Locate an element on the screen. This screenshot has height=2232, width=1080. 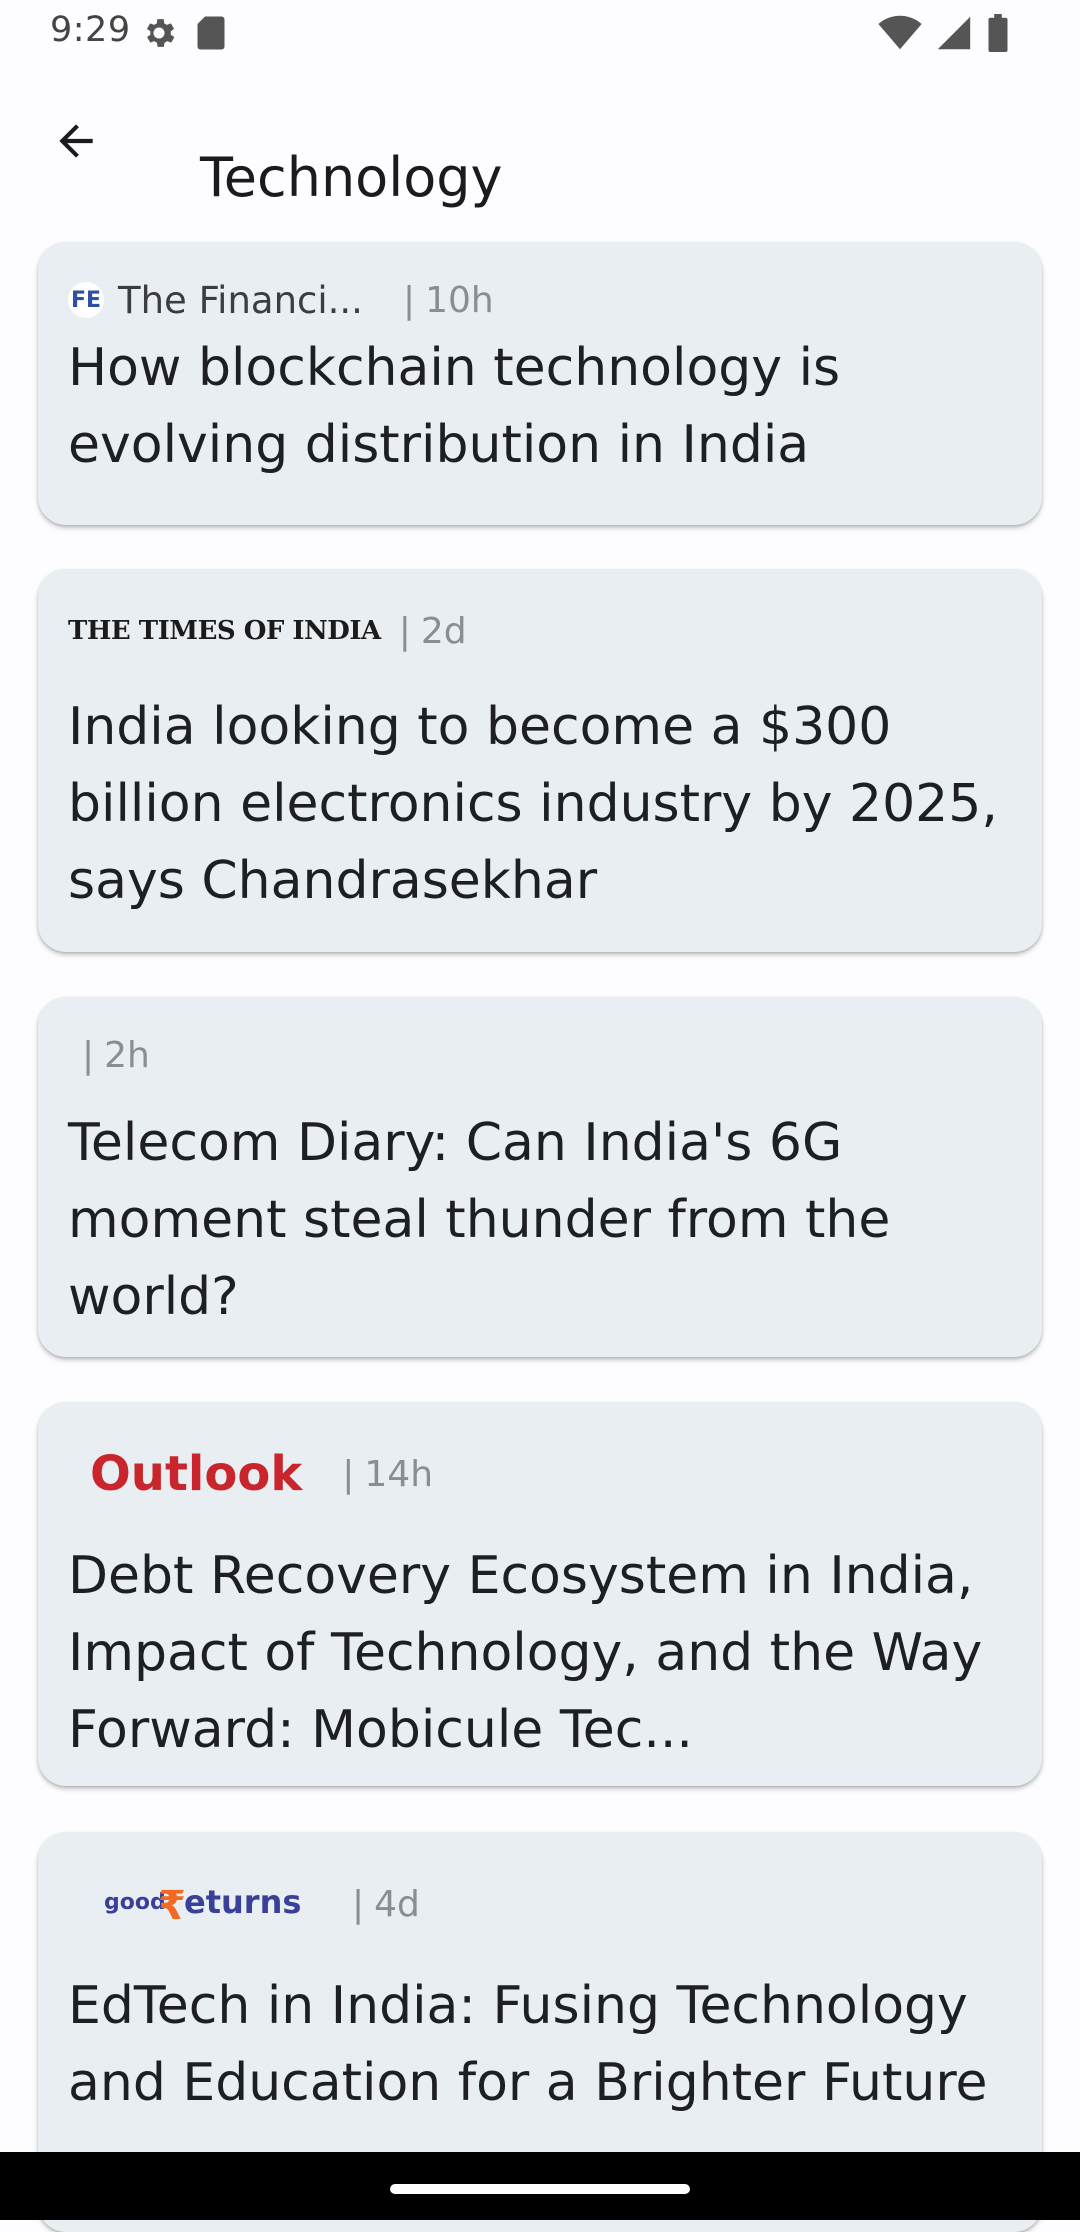
arrow-back-icon is located at coordinates (76, 143).